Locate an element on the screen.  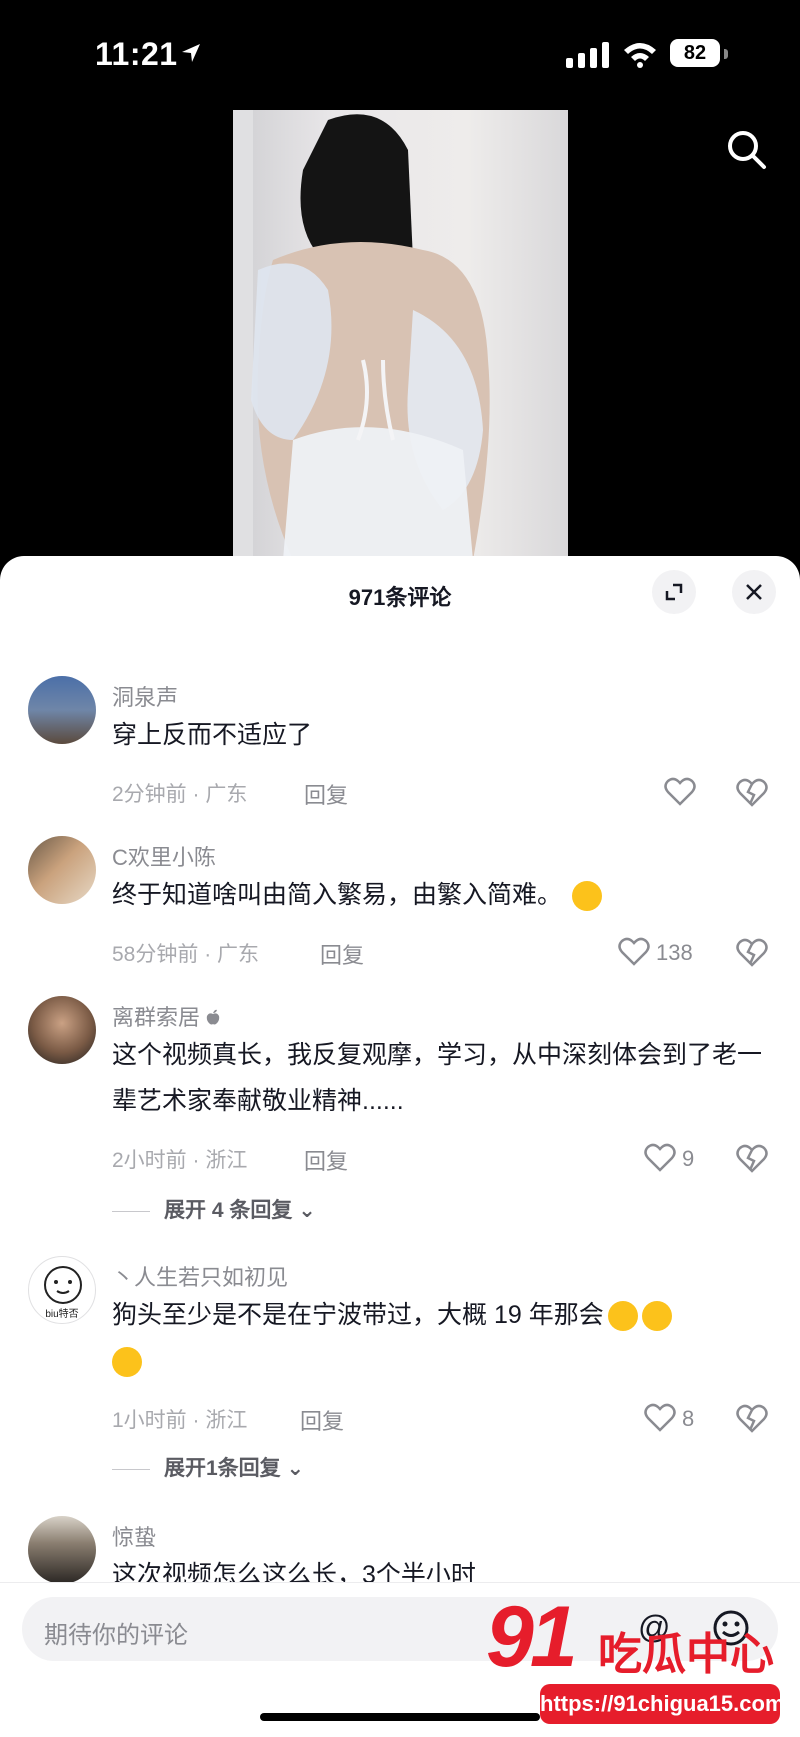
close-sheet-button is located at coordinates (754, 592).